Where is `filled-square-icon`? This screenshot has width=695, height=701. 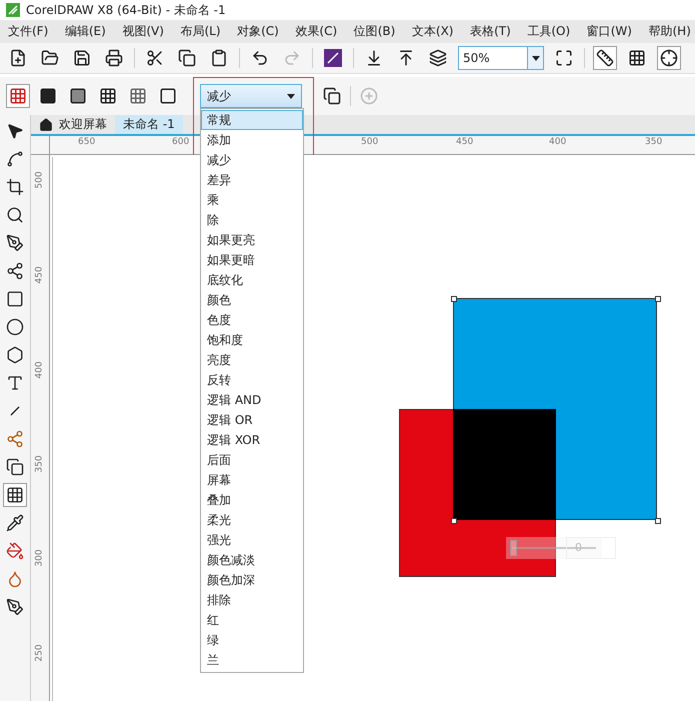 filled-square-icon is located at coordinates (48, 96).